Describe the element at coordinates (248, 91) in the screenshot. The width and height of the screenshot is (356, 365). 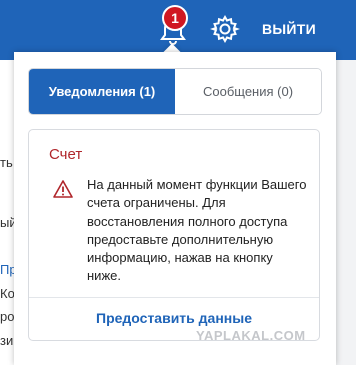
I see `tab-messages: Сообщения (0)` at that location.